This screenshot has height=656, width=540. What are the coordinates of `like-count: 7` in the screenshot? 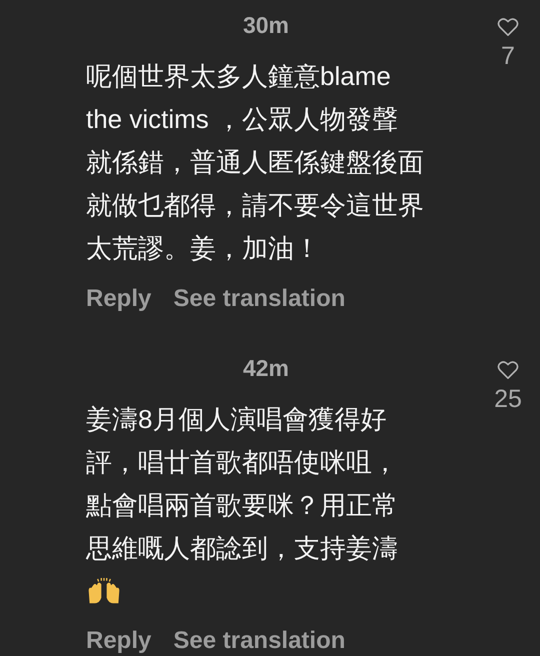 It's located at (508, 56).